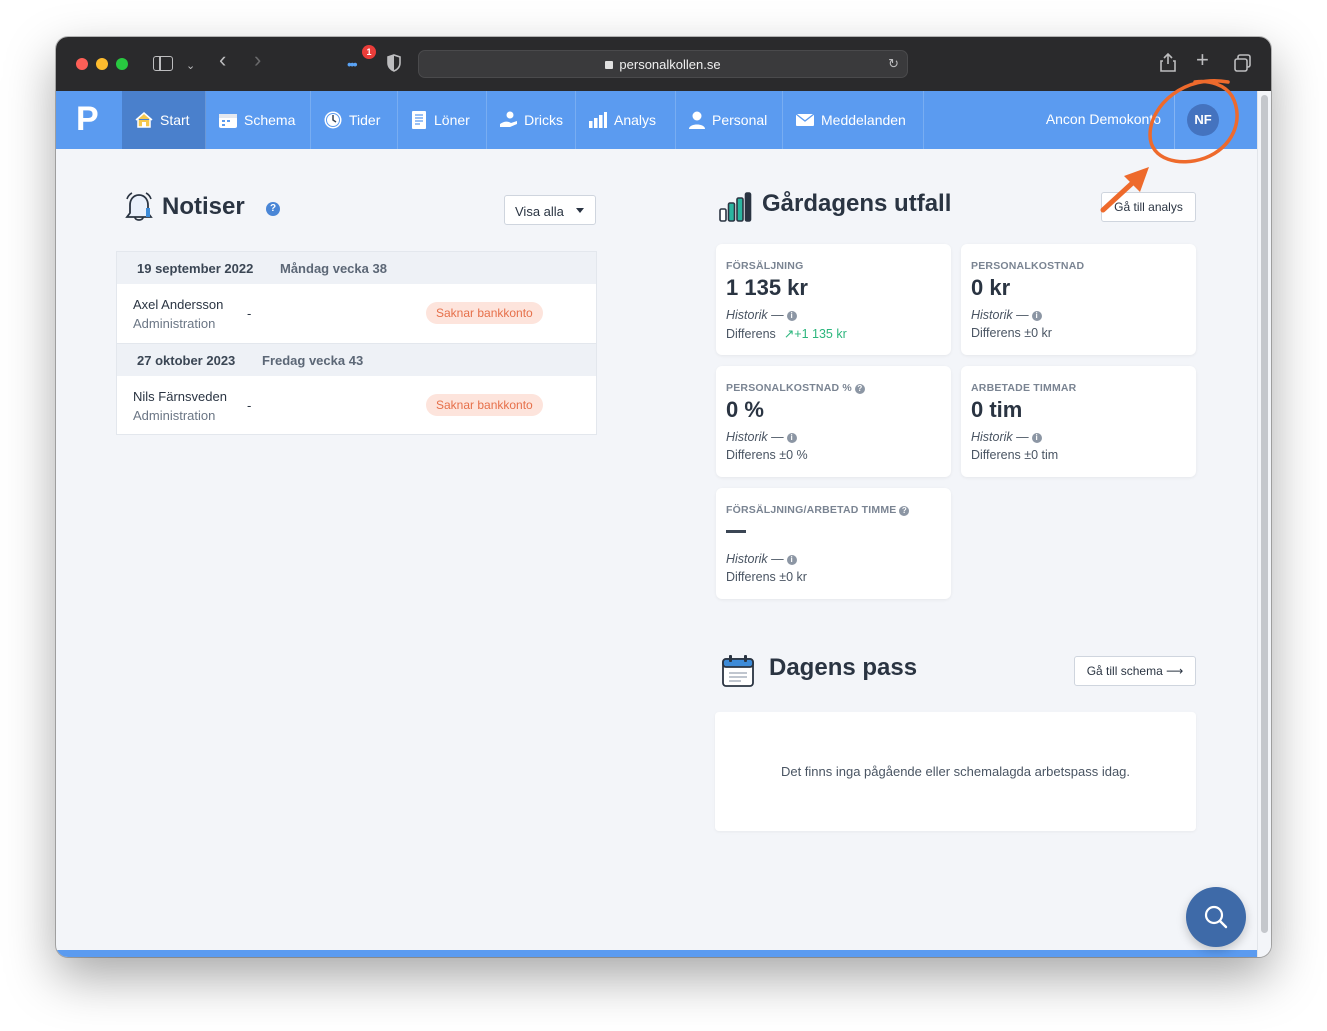 The width and height of the screenshot is (1327, 1031). What do you see at coordinates (186, 360) in the screenshot?
I see `notis-date: 27 oktober 2023` at bounding box center [186, 360].